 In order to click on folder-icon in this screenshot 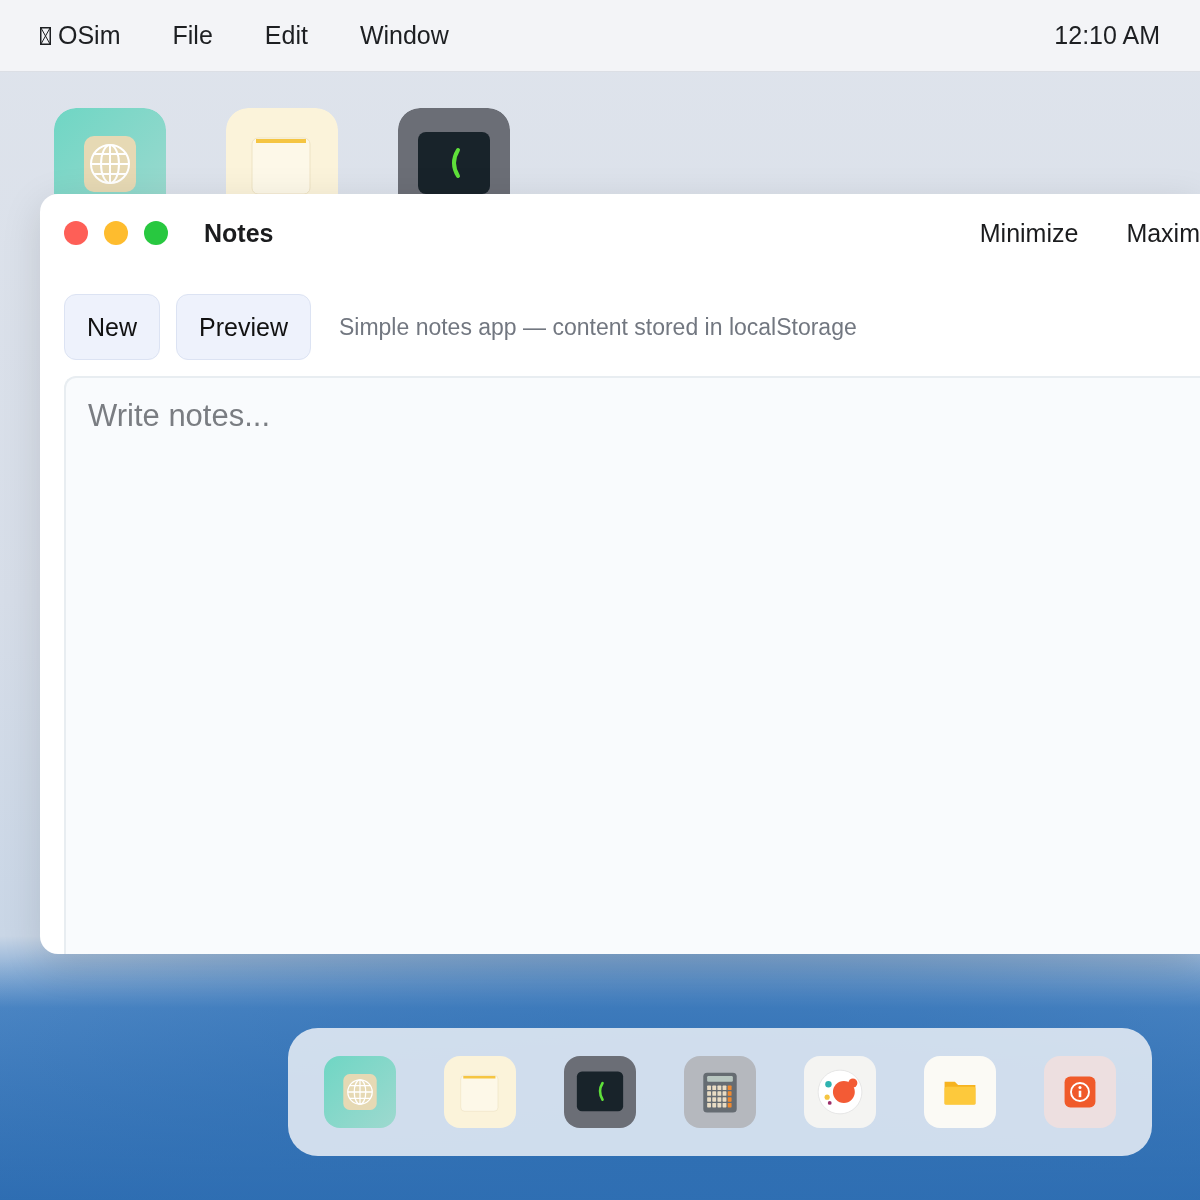, I will do `click(960, 1092)`.